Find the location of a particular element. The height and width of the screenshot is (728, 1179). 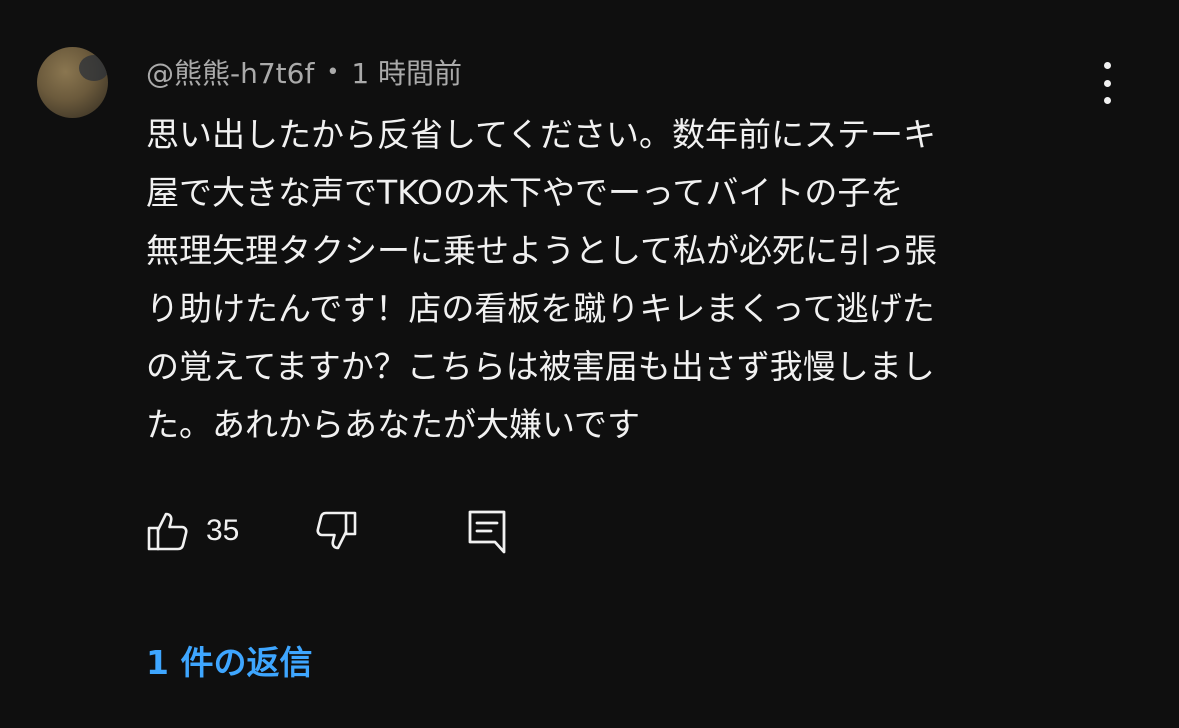

replies-toggle: 1 件の返信 is located at coordinates (229, 660).